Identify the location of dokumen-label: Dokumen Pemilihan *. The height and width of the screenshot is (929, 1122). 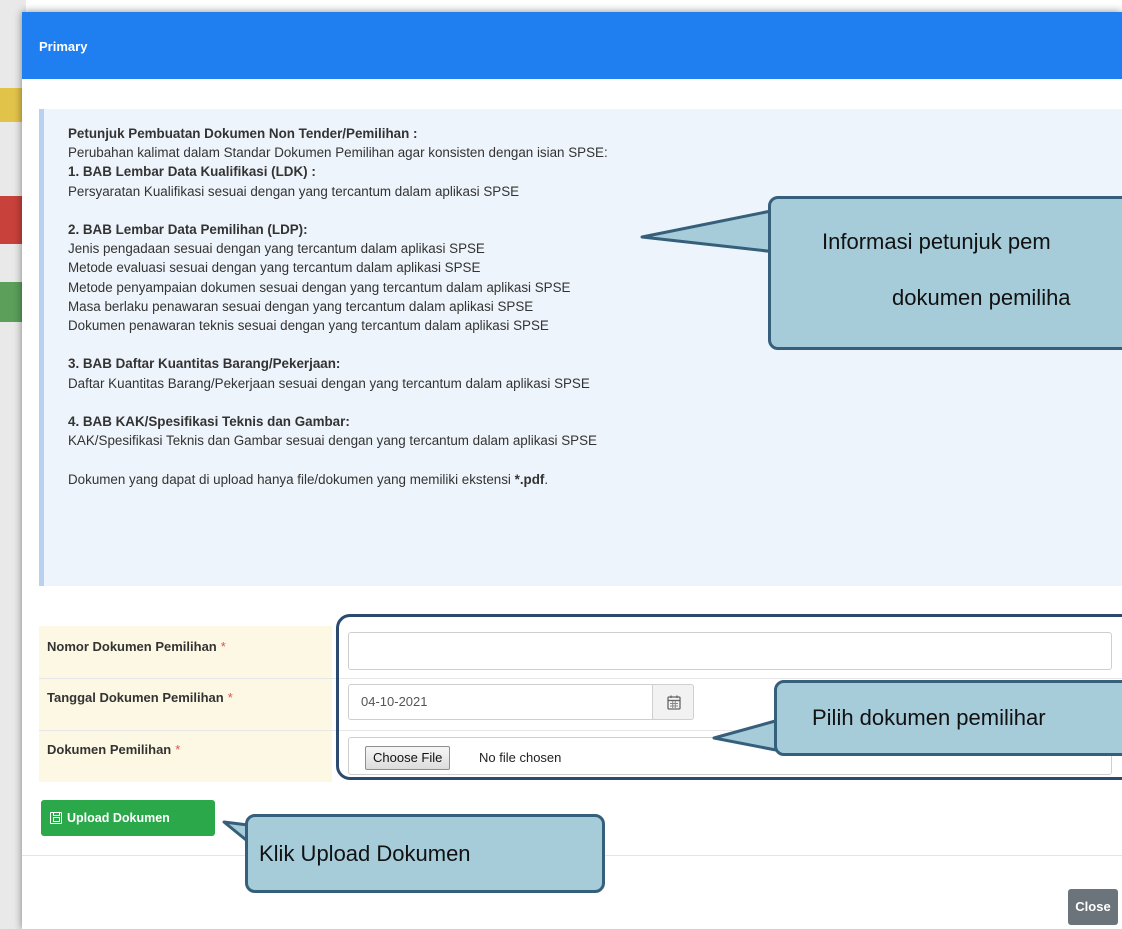
(114, 749).